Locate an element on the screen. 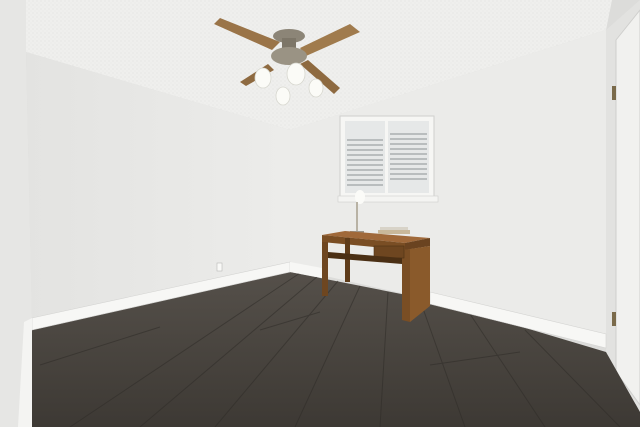  wall-outlet is located at coordinates (219, 267).